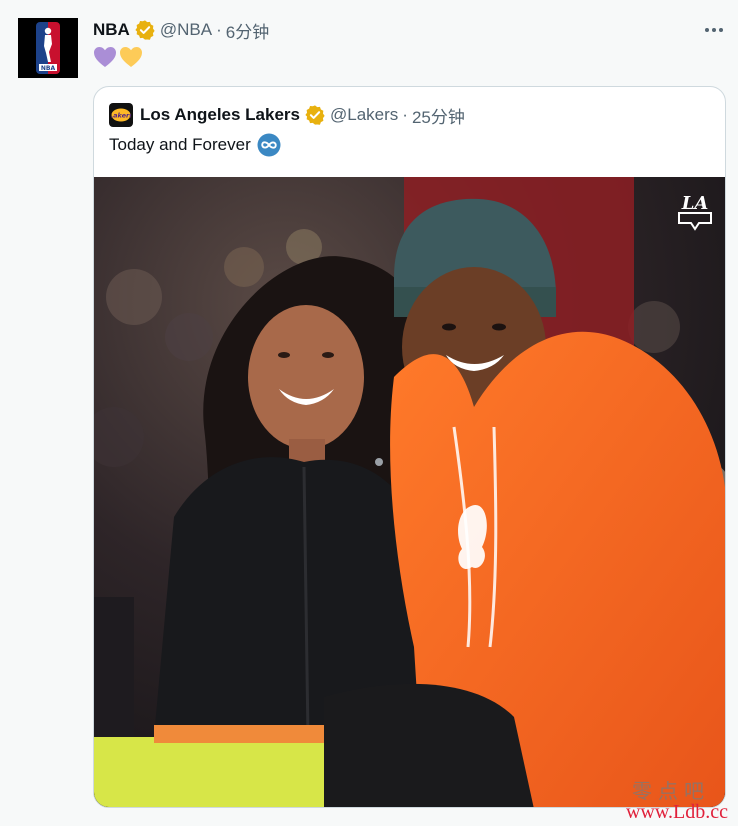 The height and width of the screenshot is (826, 738). I want to click on timestamp: 6分钟, so click(247, 30).